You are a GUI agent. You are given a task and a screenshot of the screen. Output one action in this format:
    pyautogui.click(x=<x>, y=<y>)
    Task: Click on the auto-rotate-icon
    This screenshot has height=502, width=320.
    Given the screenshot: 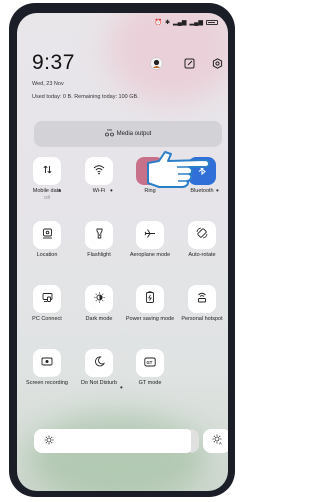 What is the action you would take?
    pyautogui.click(x=202, y=235)
    